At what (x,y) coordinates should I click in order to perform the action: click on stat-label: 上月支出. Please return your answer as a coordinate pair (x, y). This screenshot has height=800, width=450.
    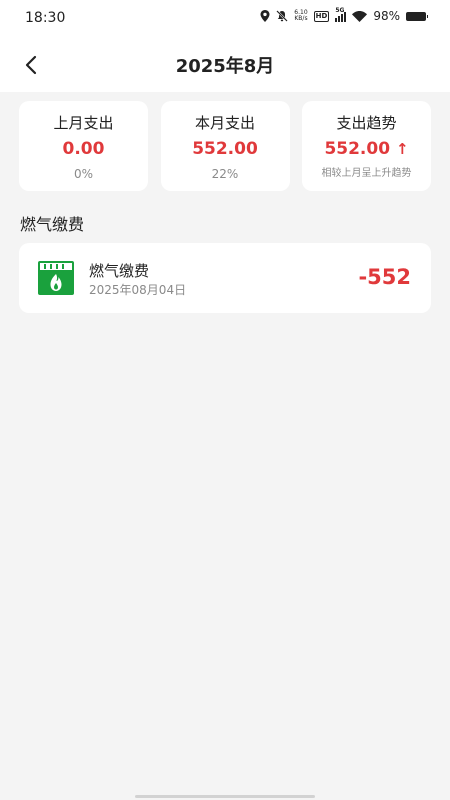
    Looking at the image, I should click on (83, 123).